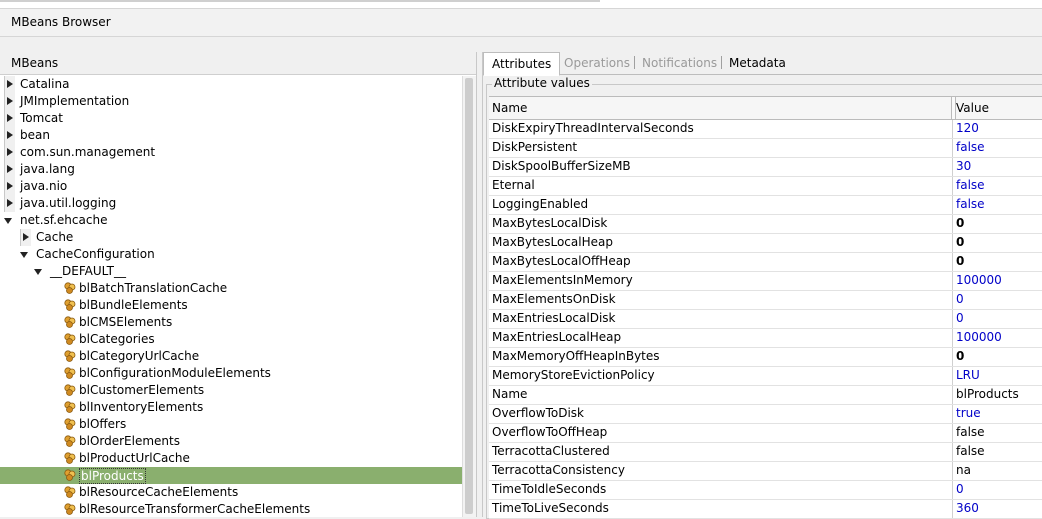 Image resolution: width=1042 pixels, height=519 pixels. Describe the element at coordinates (967, 508) in the screenshot. I see `attribute-value: 360` at that location.